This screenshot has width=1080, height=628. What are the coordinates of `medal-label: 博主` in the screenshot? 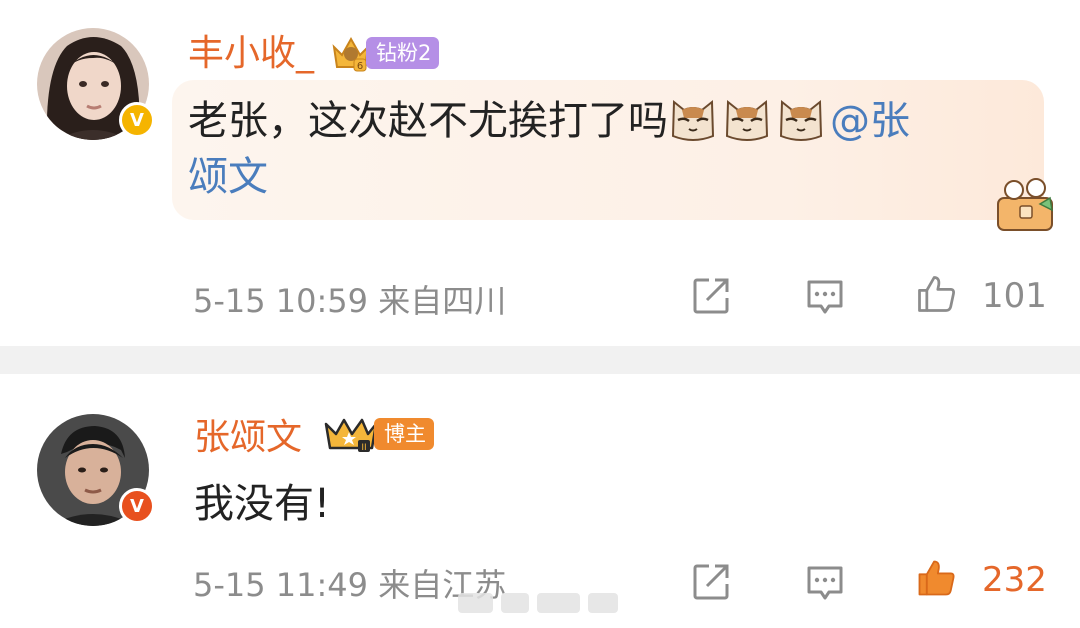 It's located at (404, 434).